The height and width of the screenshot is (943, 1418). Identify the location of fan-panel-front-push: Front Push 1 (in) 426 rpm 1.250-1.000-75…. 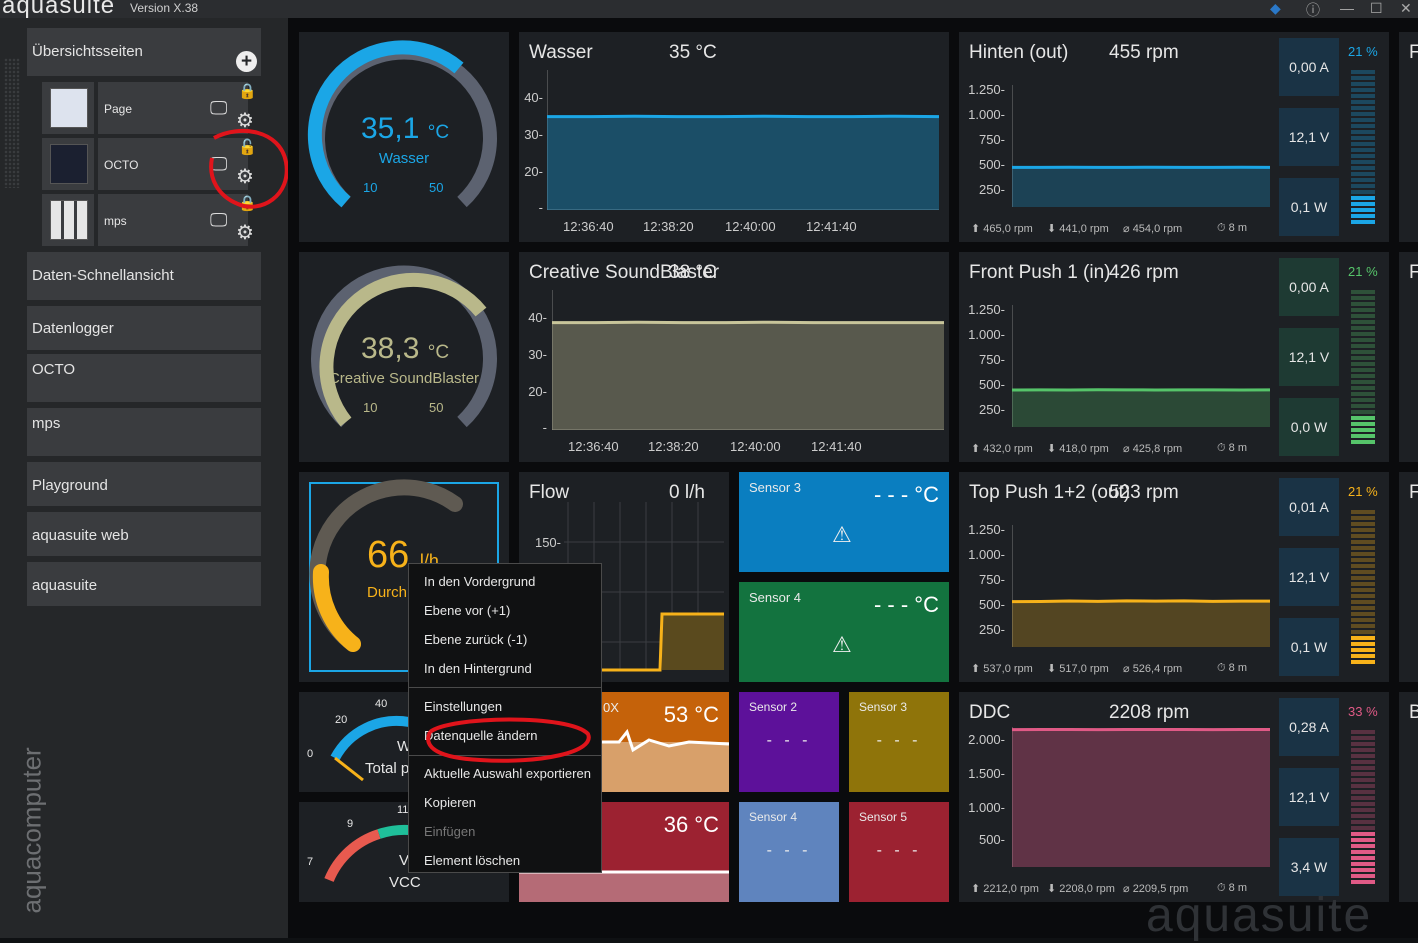
(1174, 357).